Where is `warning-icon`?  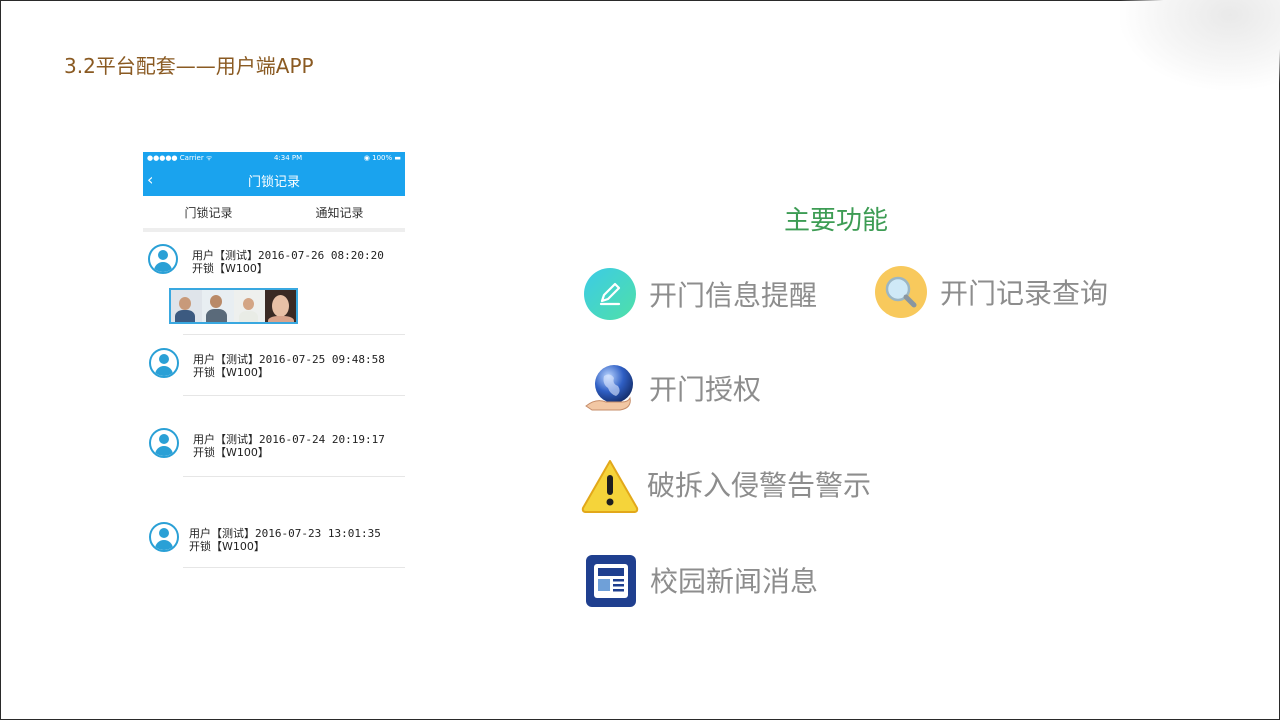 warning-icon is located at coordinates (610, 485).